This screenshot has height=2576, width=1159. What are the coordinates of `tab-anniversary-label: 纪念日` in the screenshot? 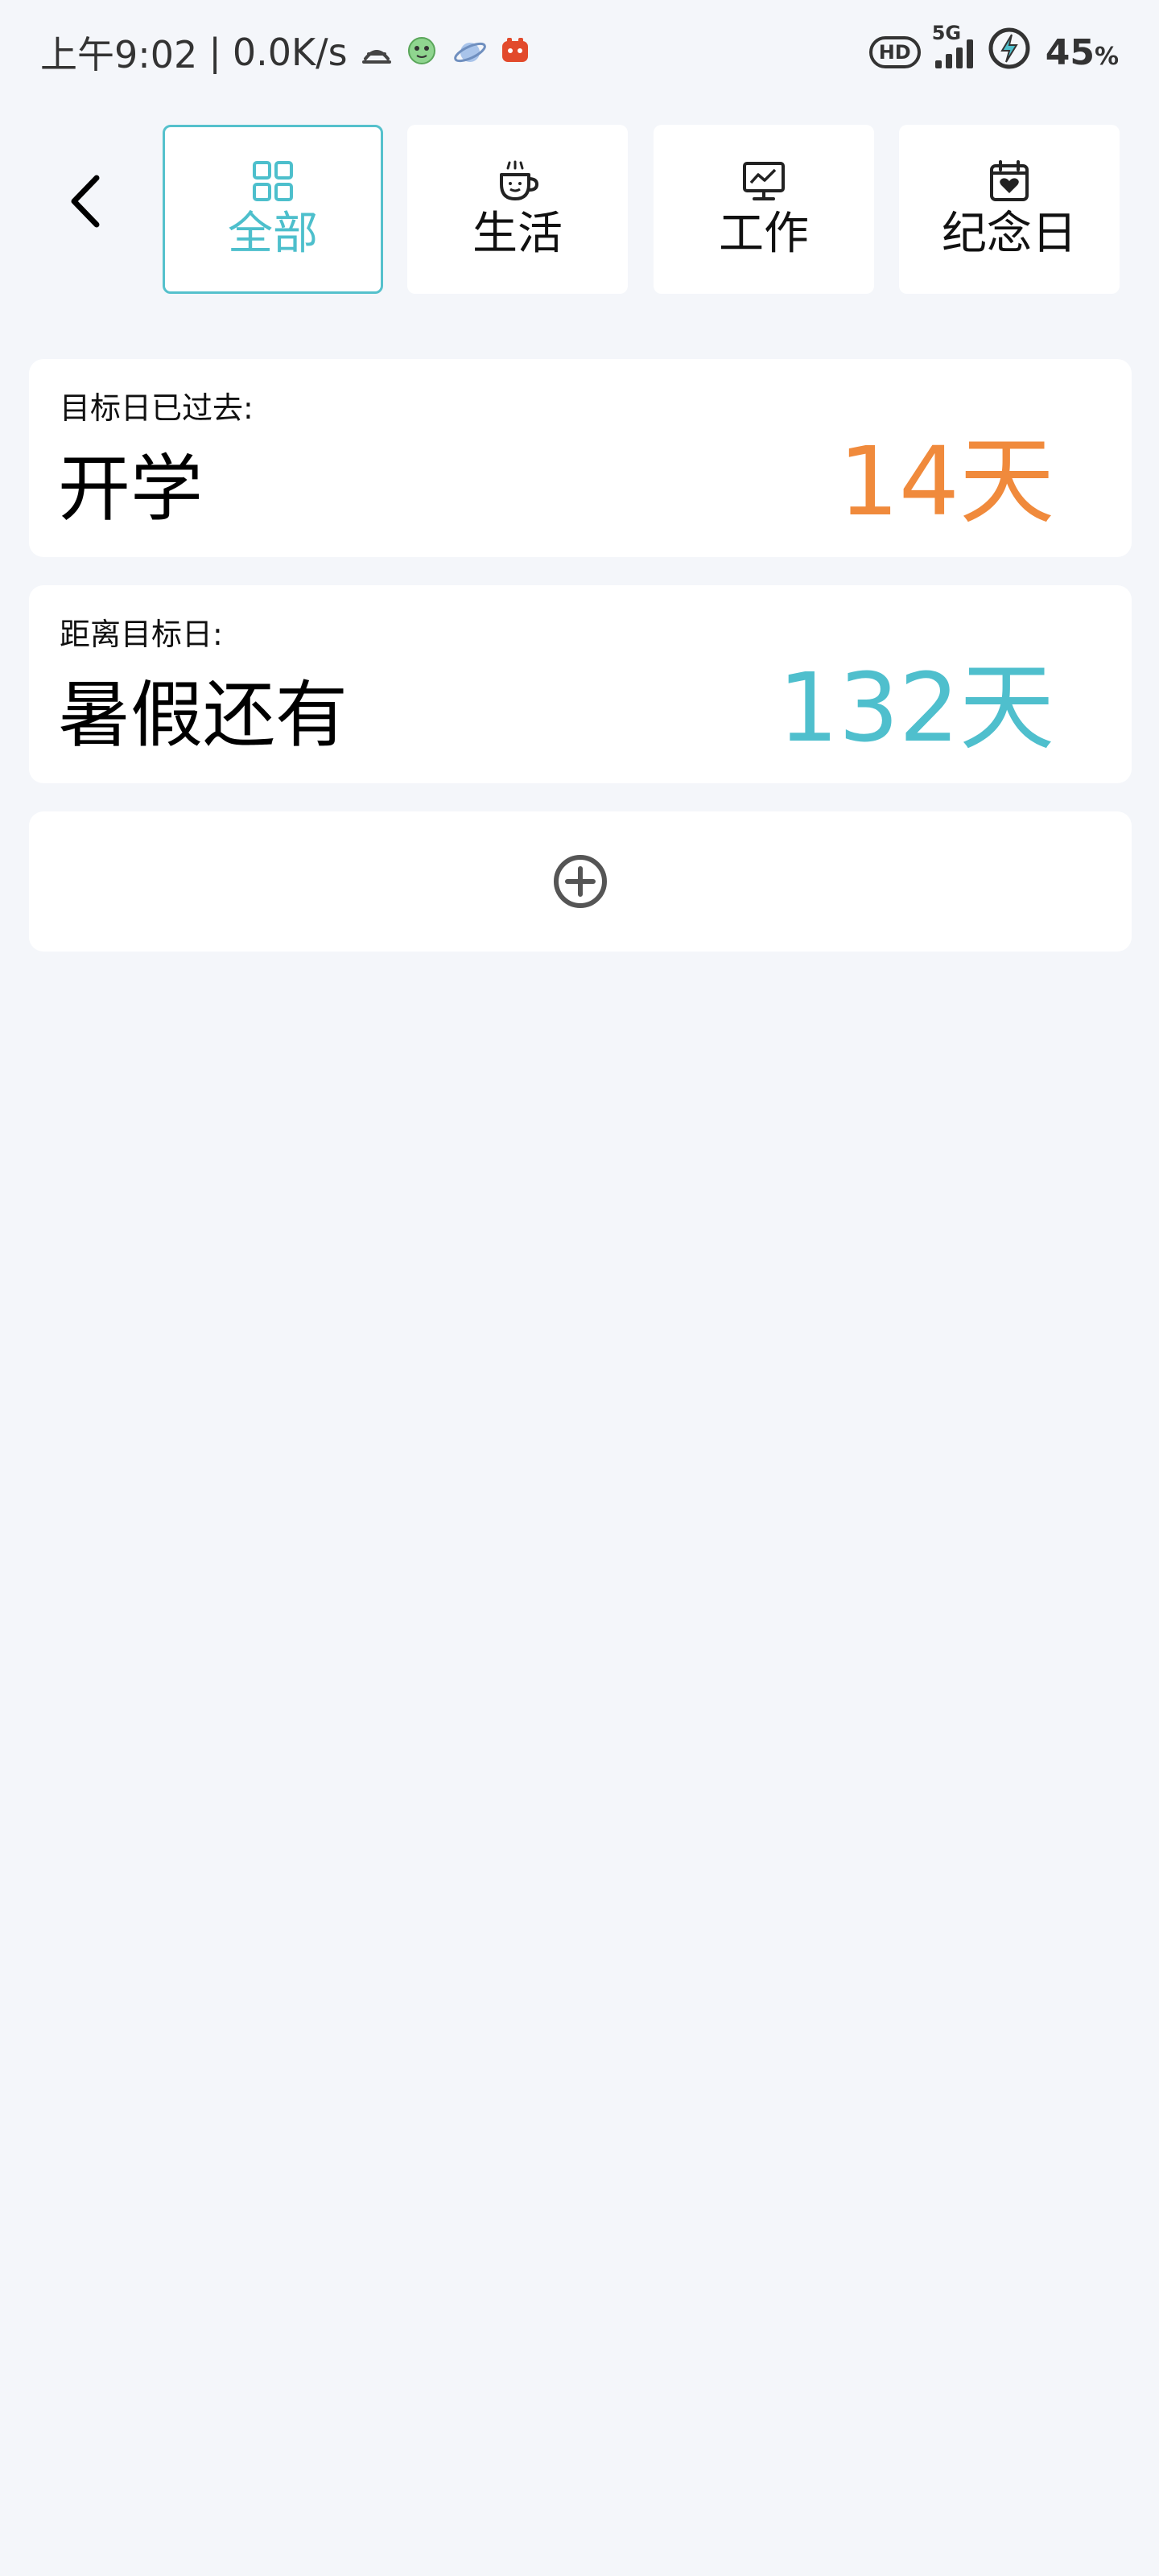 It's located at (1009, 233).